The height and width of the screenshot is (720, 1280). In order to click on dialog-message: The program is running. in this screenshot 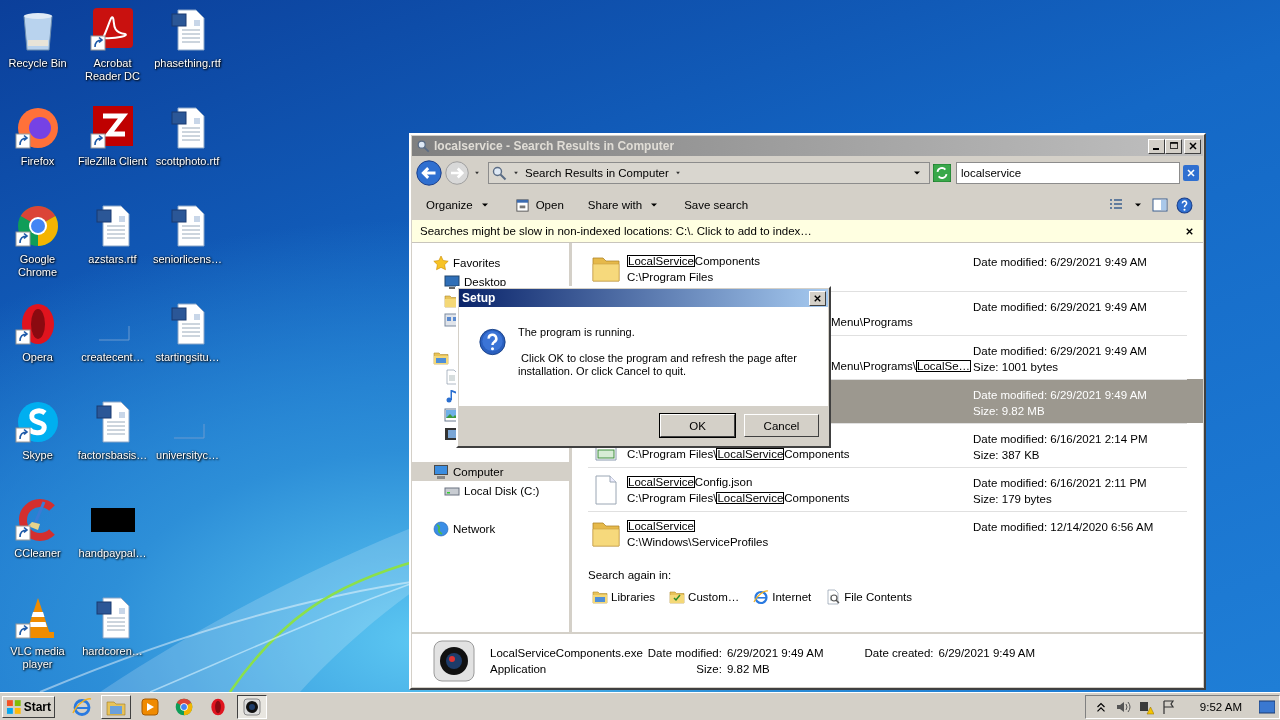, I will do `click(577, 332)`.